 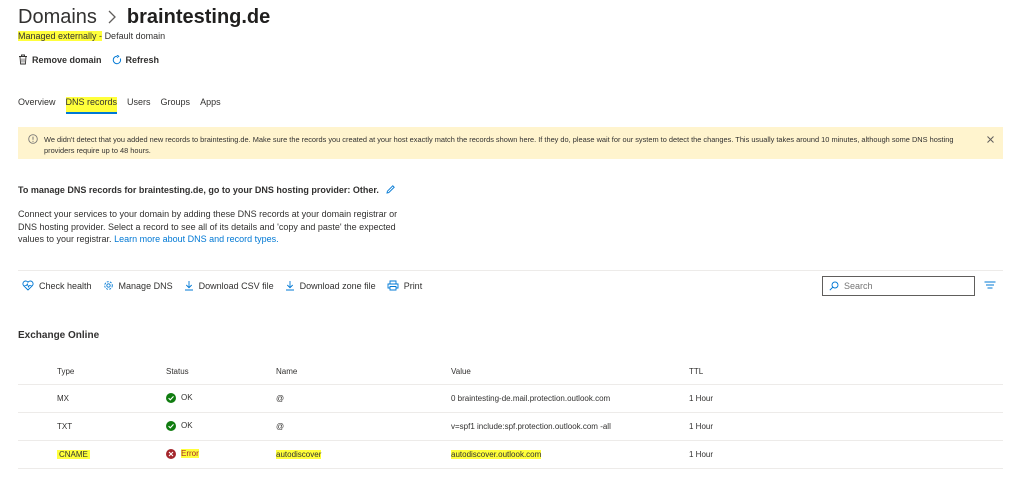 I want to click on remove-domain-button: Remove domain, so click(x=60, y=59).